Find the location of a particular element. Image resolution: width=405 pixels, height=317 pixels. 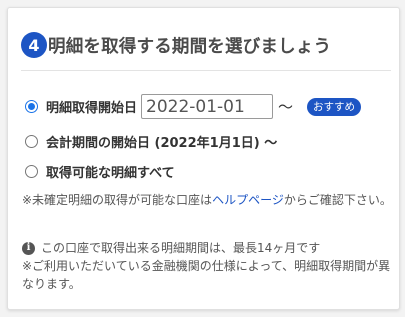

radio-start-date is located at coordinates (31, 106).